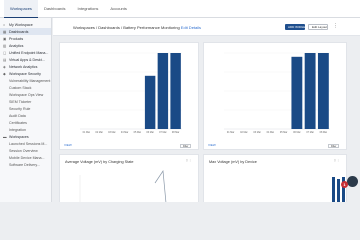 This screenshot has height=240, width=360. What do you see at coordinates (55, 9) in the screenshot?
I see `tab-dashboards: Dashboards` at bounding box center [55, 9].